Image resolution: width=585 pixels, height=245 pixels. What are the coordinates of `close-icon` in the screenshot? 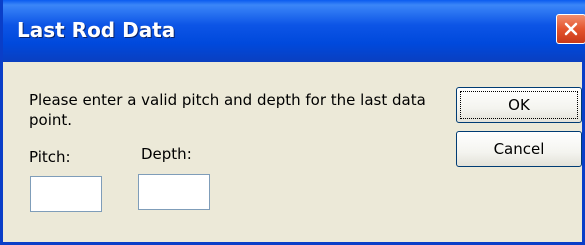 It's located at (571, 29).